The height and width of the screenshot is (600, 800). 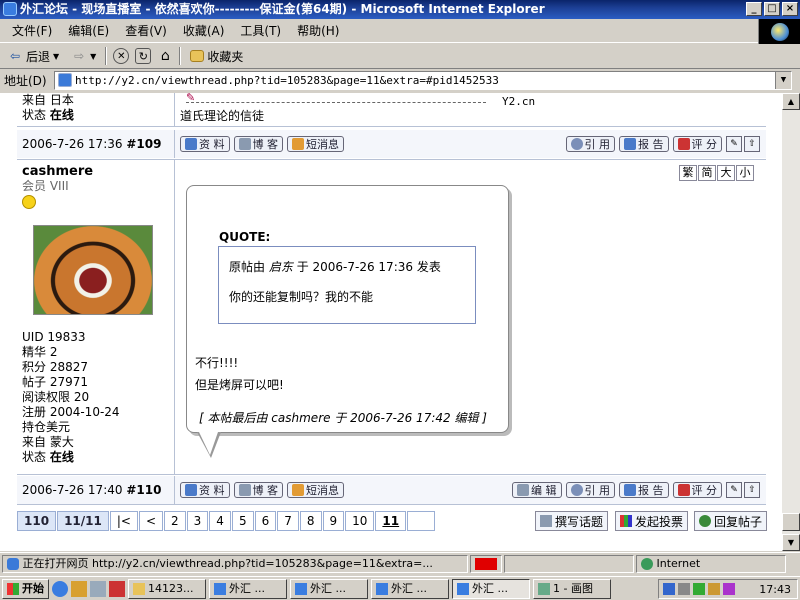 What do you see at coordinates (197, 521) in the screenshot?
I see `pager-page: 3` at bounding box center [197, 521].